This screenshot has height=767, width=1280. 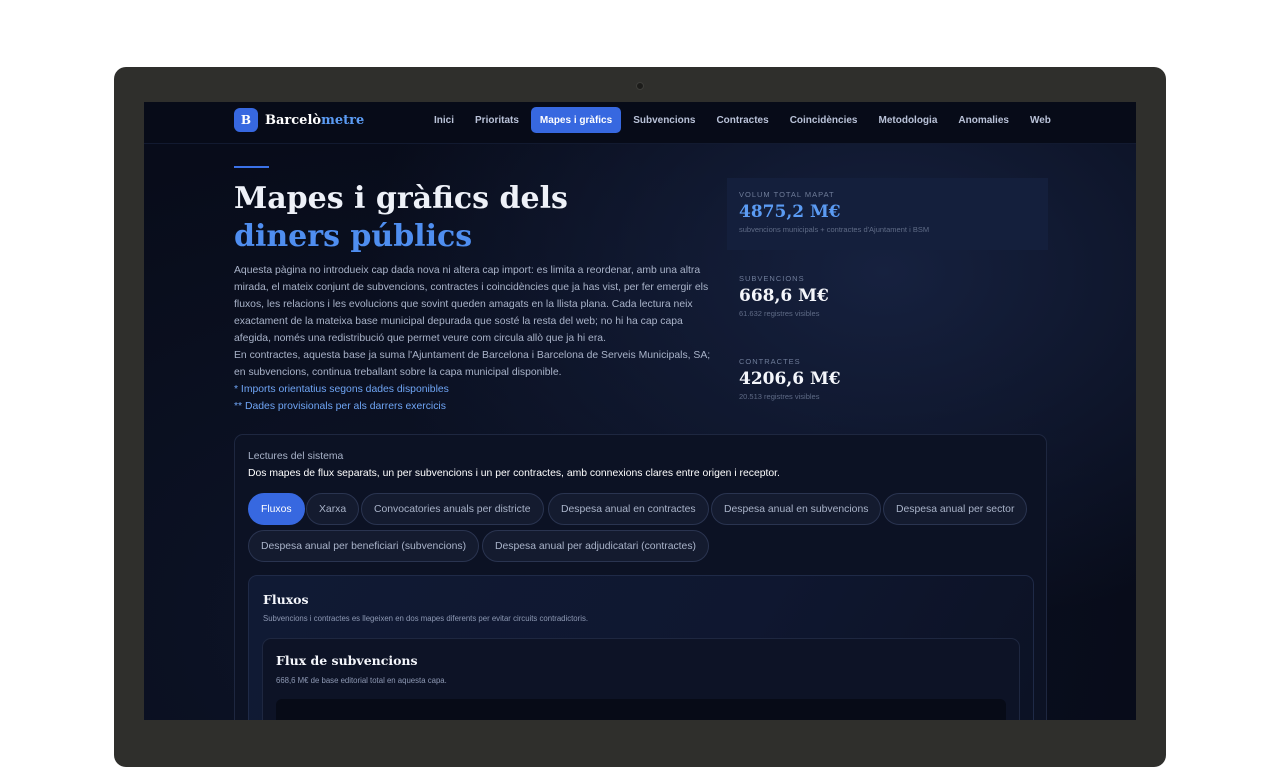 I want to click on tab-fluxos: Fluxos, so click(x=276, y=509).